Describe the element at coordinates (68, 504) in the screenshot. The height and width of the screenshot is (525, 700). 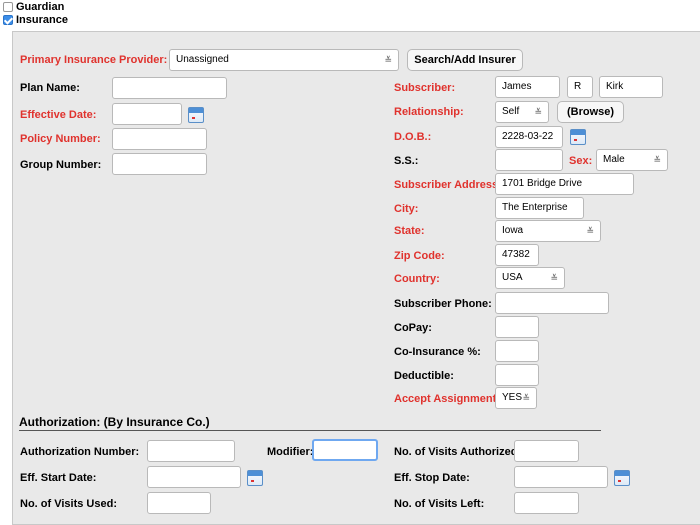
I see `visits-used-label: No. of Visits Used:` at that location.